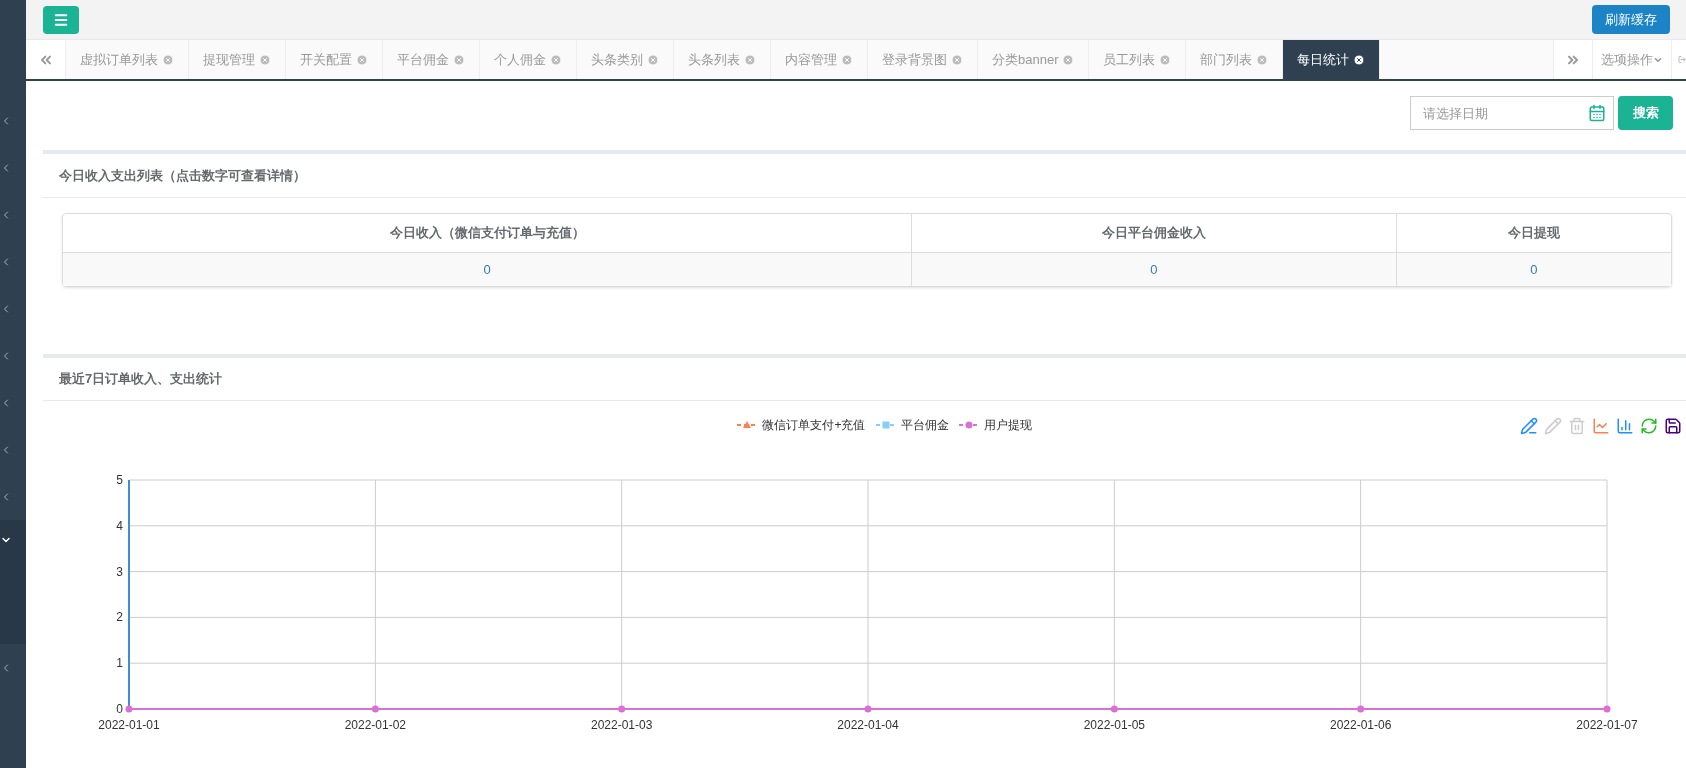 The height and width of the screenshot is (768, 1686). I want to click on menu-button, so click(61, 19).